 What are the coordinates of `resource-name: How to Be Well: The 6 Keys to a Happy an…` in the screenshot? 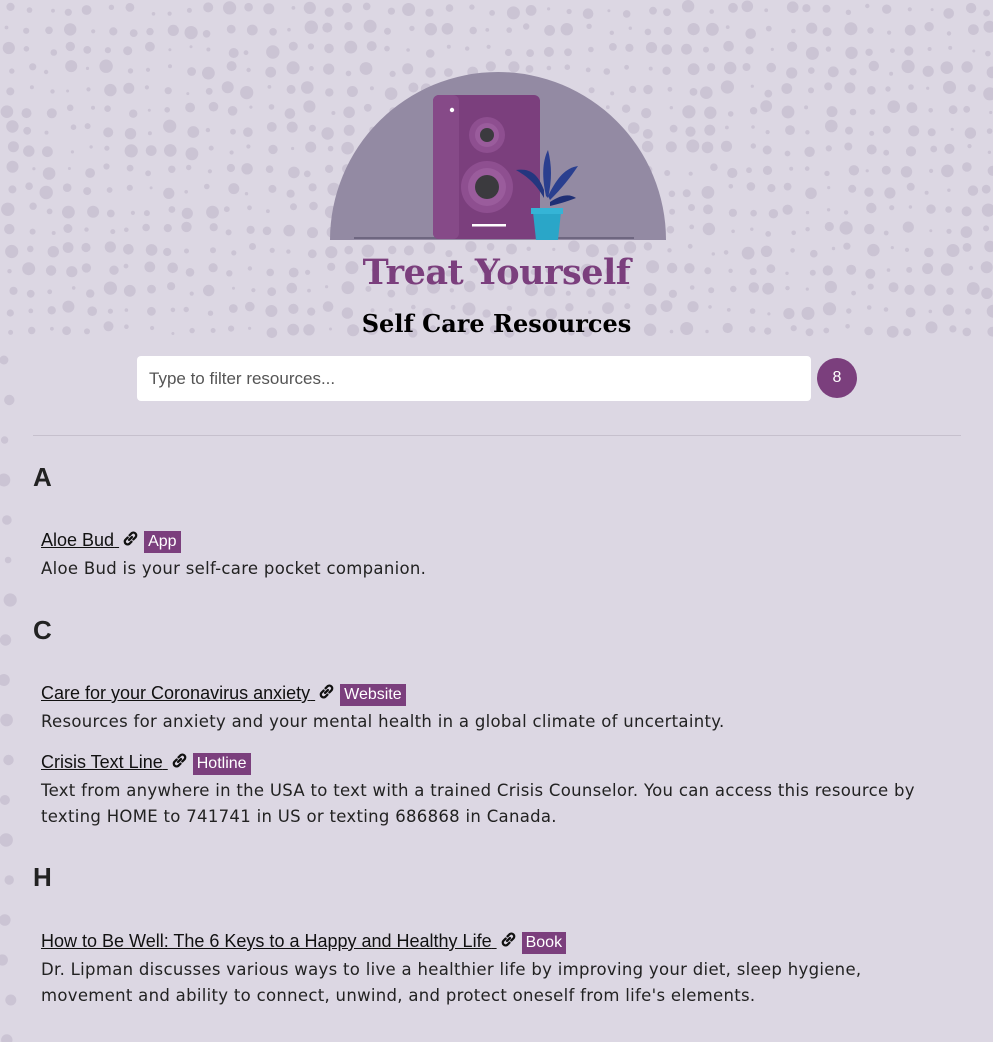 It's located at (266, 941).